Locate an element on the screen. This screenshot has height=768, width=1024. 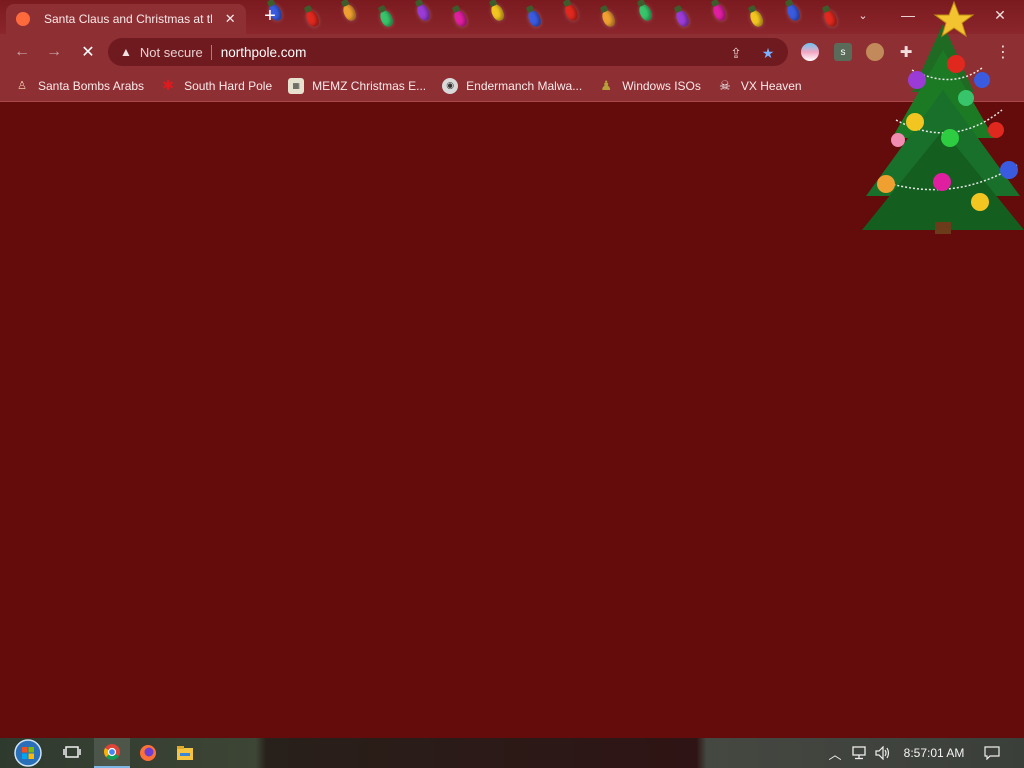
bookmark-vx-heaven: ☠ VX Heaven is located at coordinates (759, 86).